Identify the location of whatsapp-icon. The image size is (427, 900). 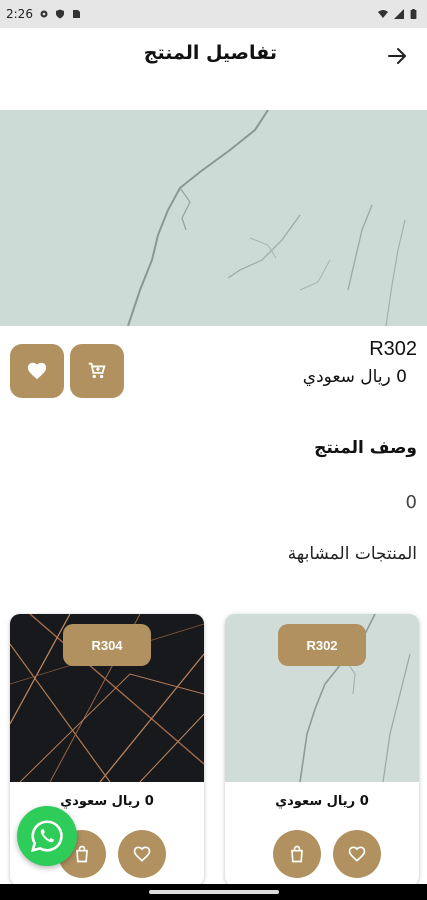
(46, 836).